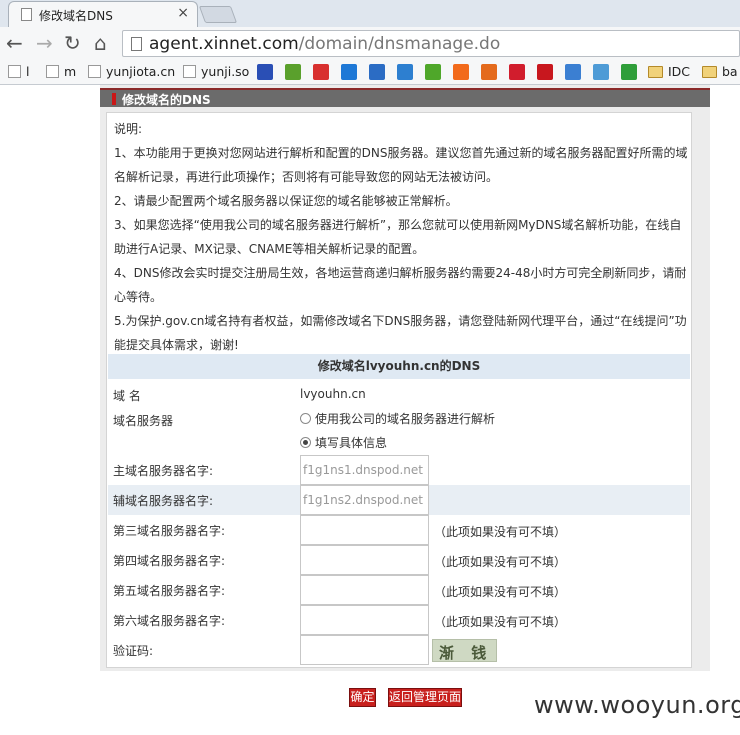 The image size is (740, 735). I want to click on ns6-row: 第六域名服务器名字: （此项如果没有可不填）, so click(399, 620).